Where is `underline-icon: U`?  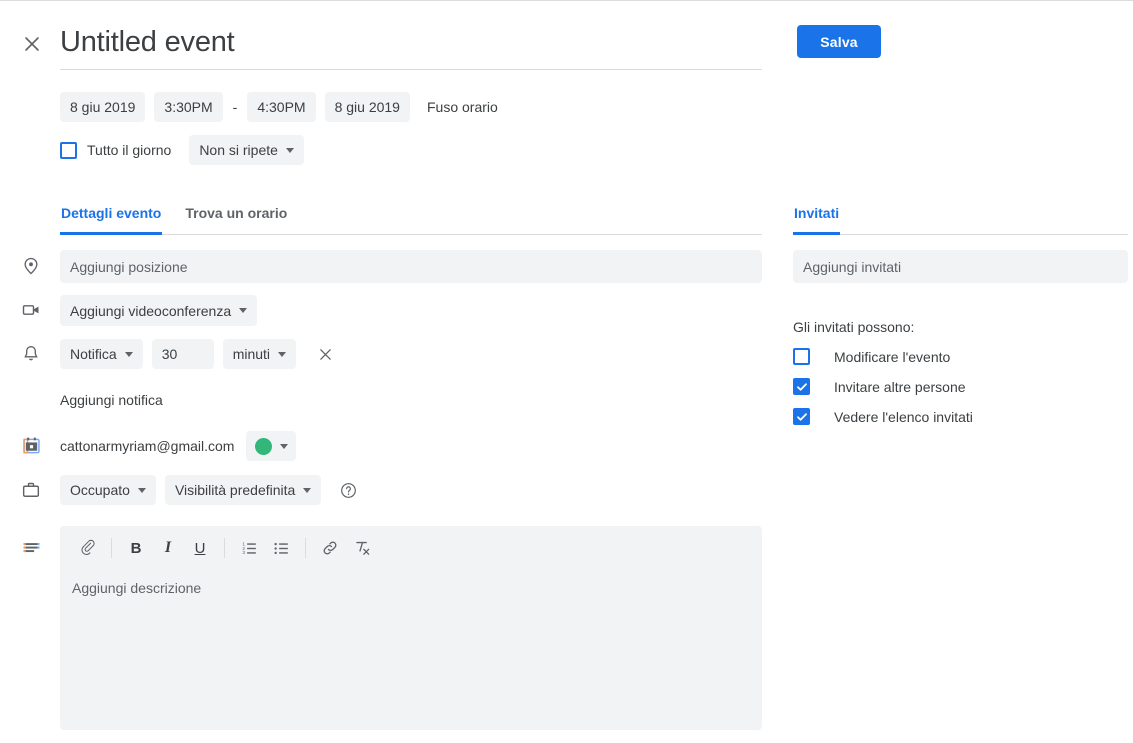 underline-icon: U is located at coordinates (200, 548).